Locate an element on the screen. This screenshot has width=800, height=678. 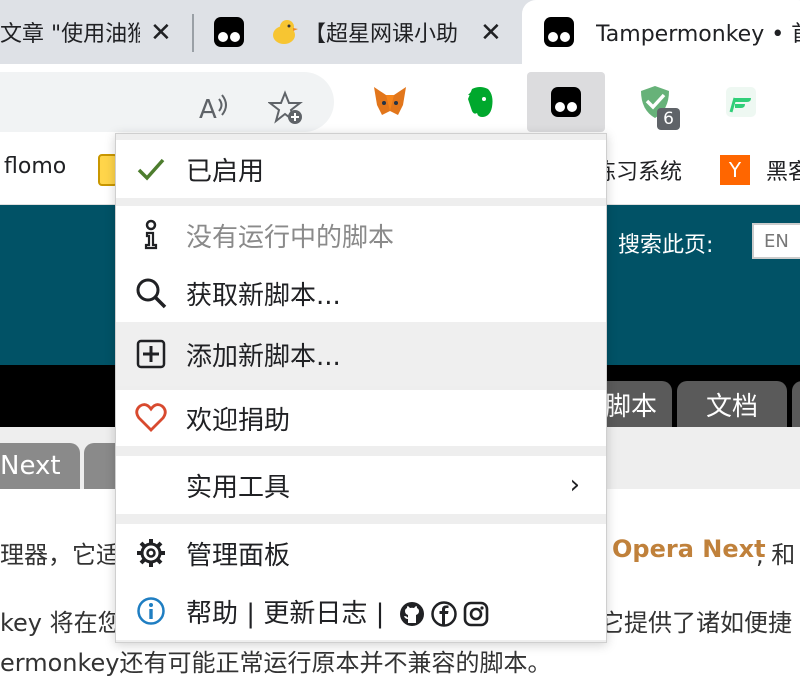
adguard-extension: 6 is located at coordinates (655, 102).